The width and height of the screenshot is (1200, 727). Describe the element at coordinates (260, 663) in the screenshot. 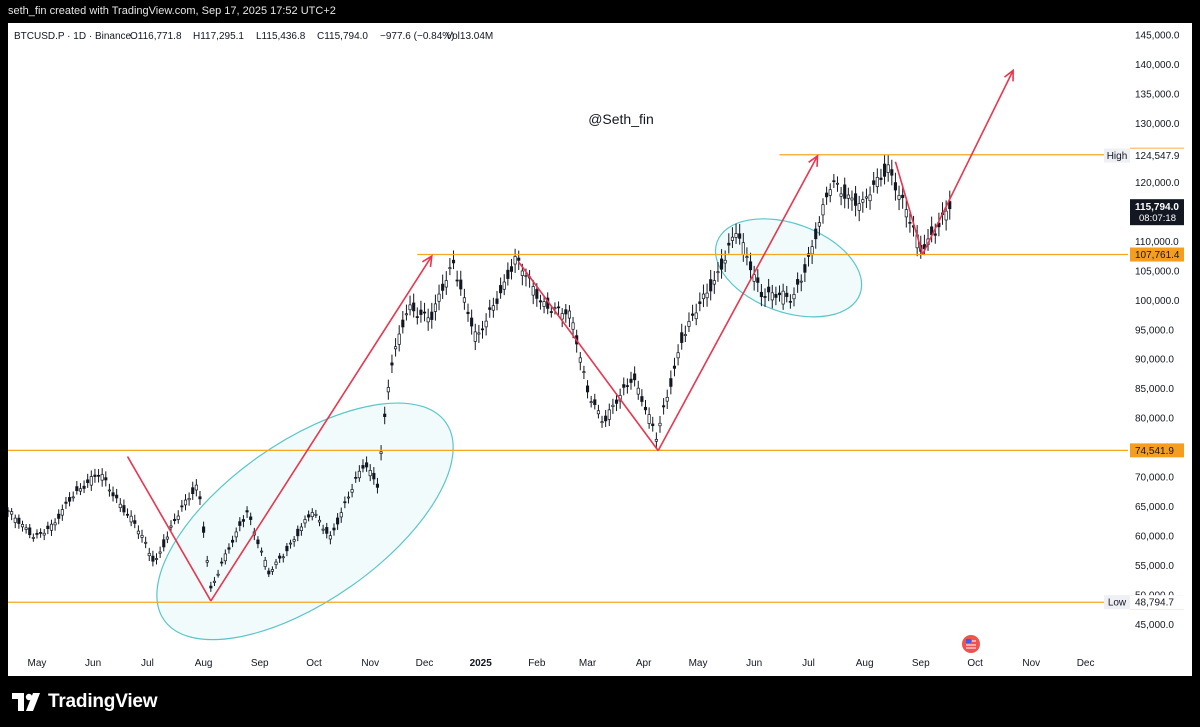

I see `time-tick-label: Sep` at that location.